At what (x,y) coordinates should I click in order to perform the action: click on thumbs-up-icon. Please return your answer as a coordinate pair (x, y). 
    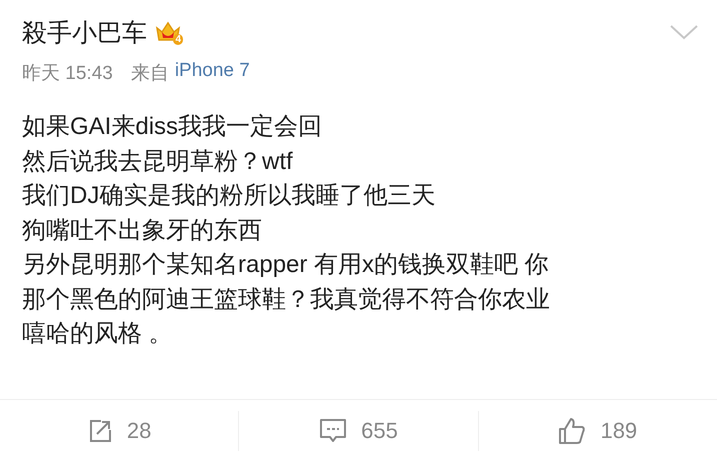
    Looking at the image, I should click on (572, 431).